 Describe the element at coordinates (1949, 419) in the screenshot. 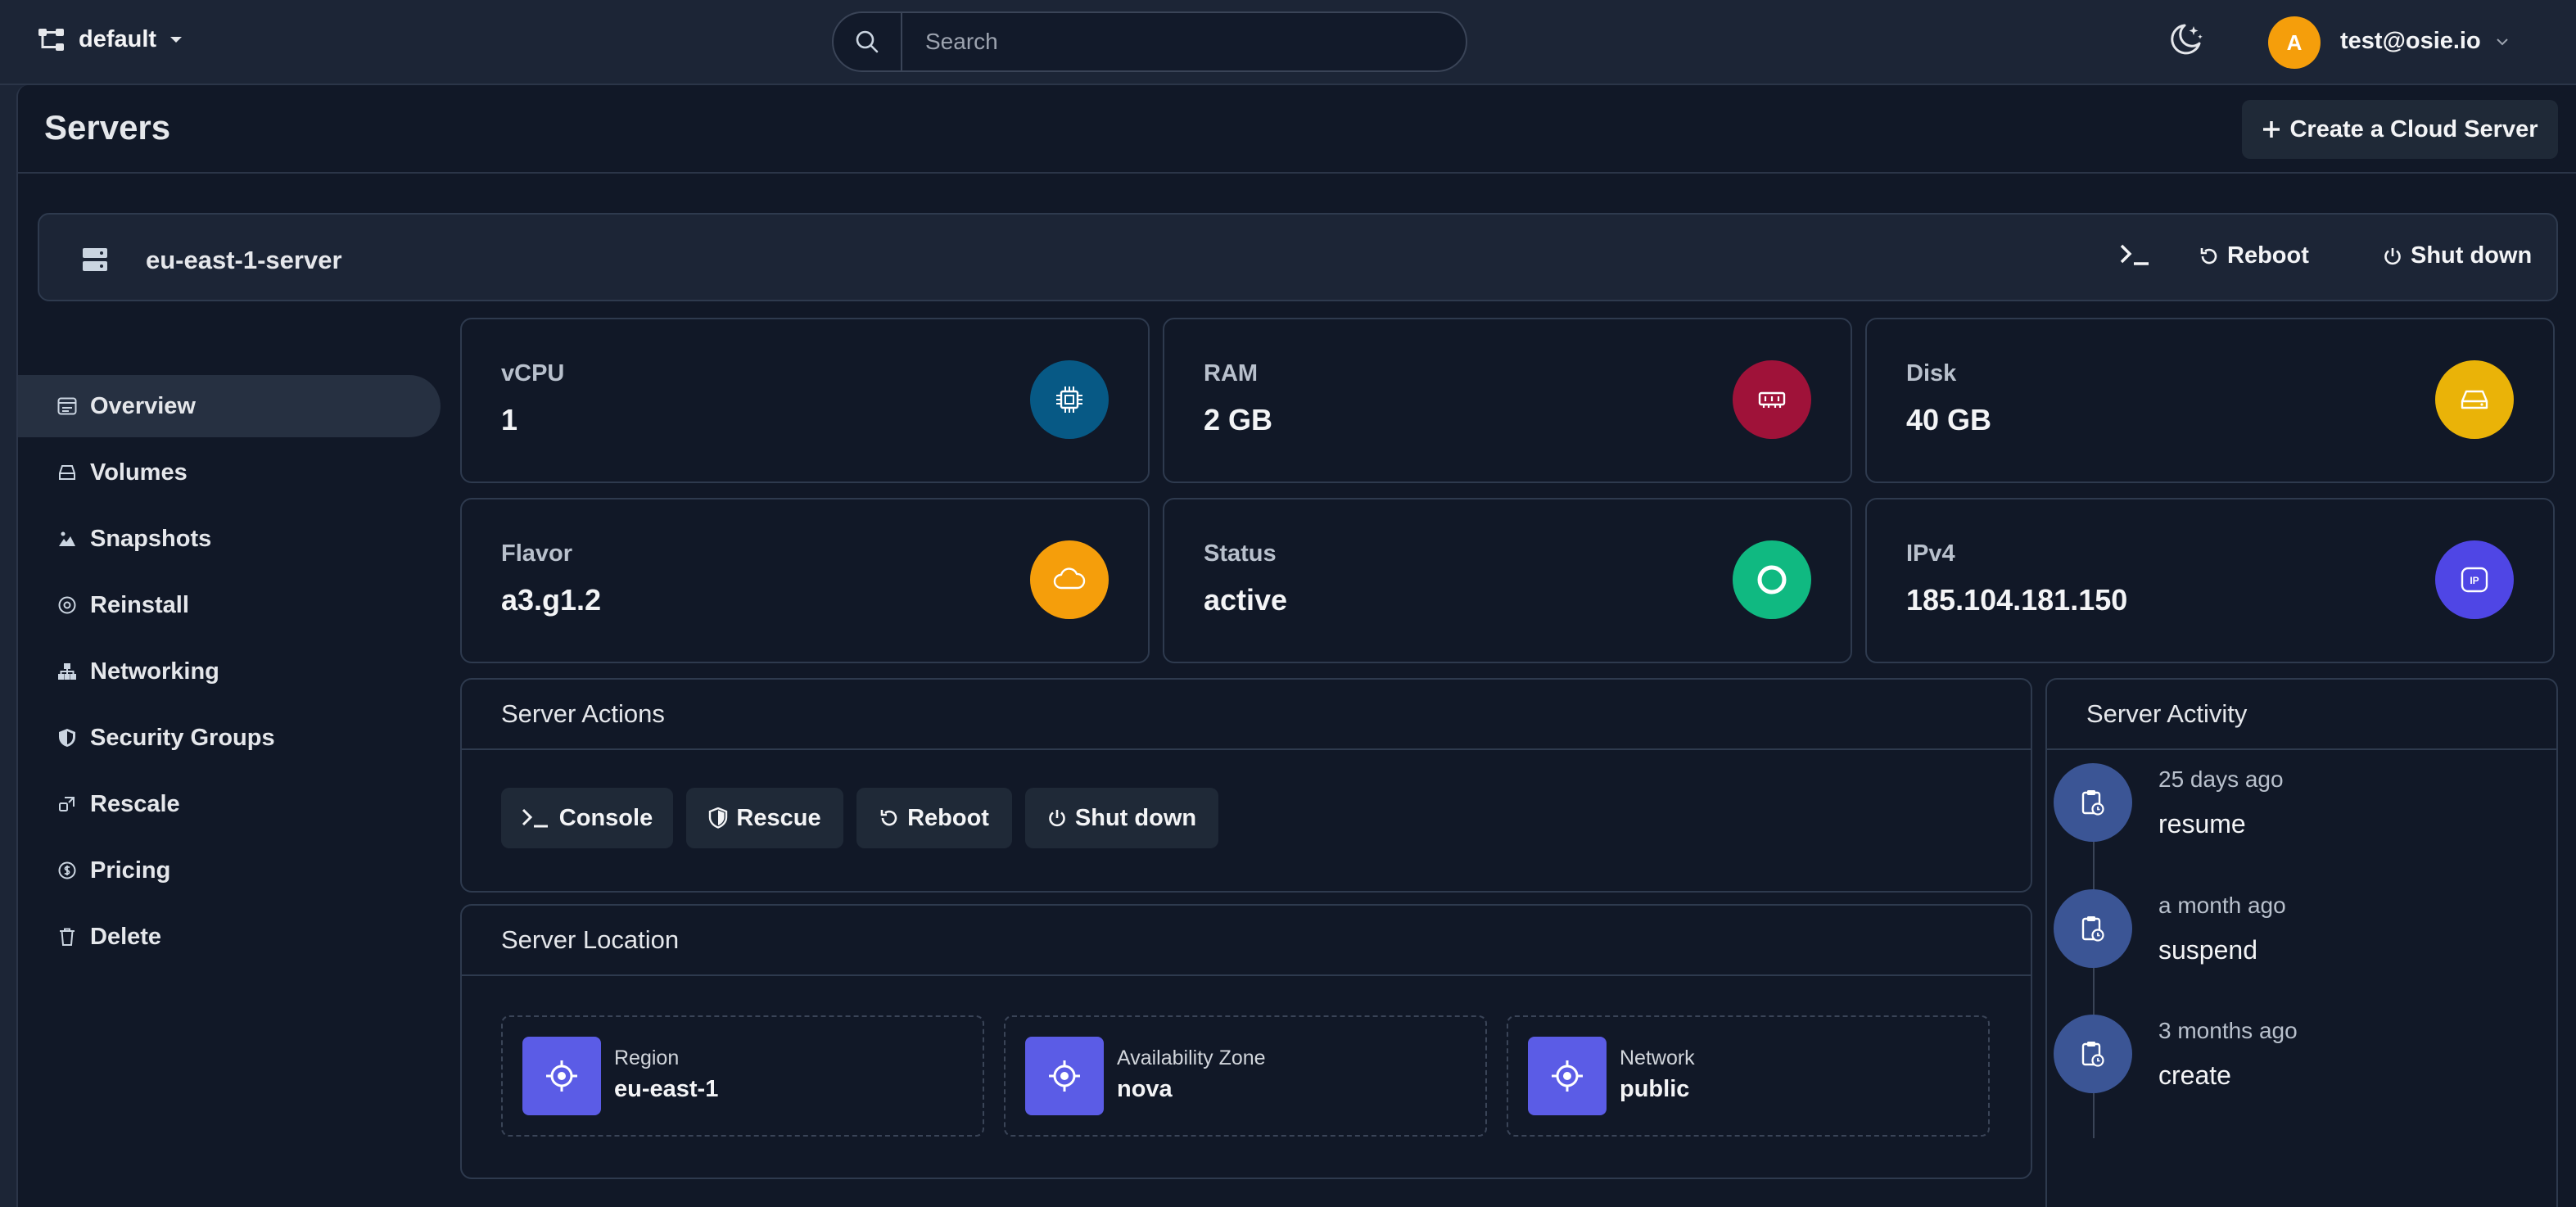

I see `card-value: 40 GB` at that location.